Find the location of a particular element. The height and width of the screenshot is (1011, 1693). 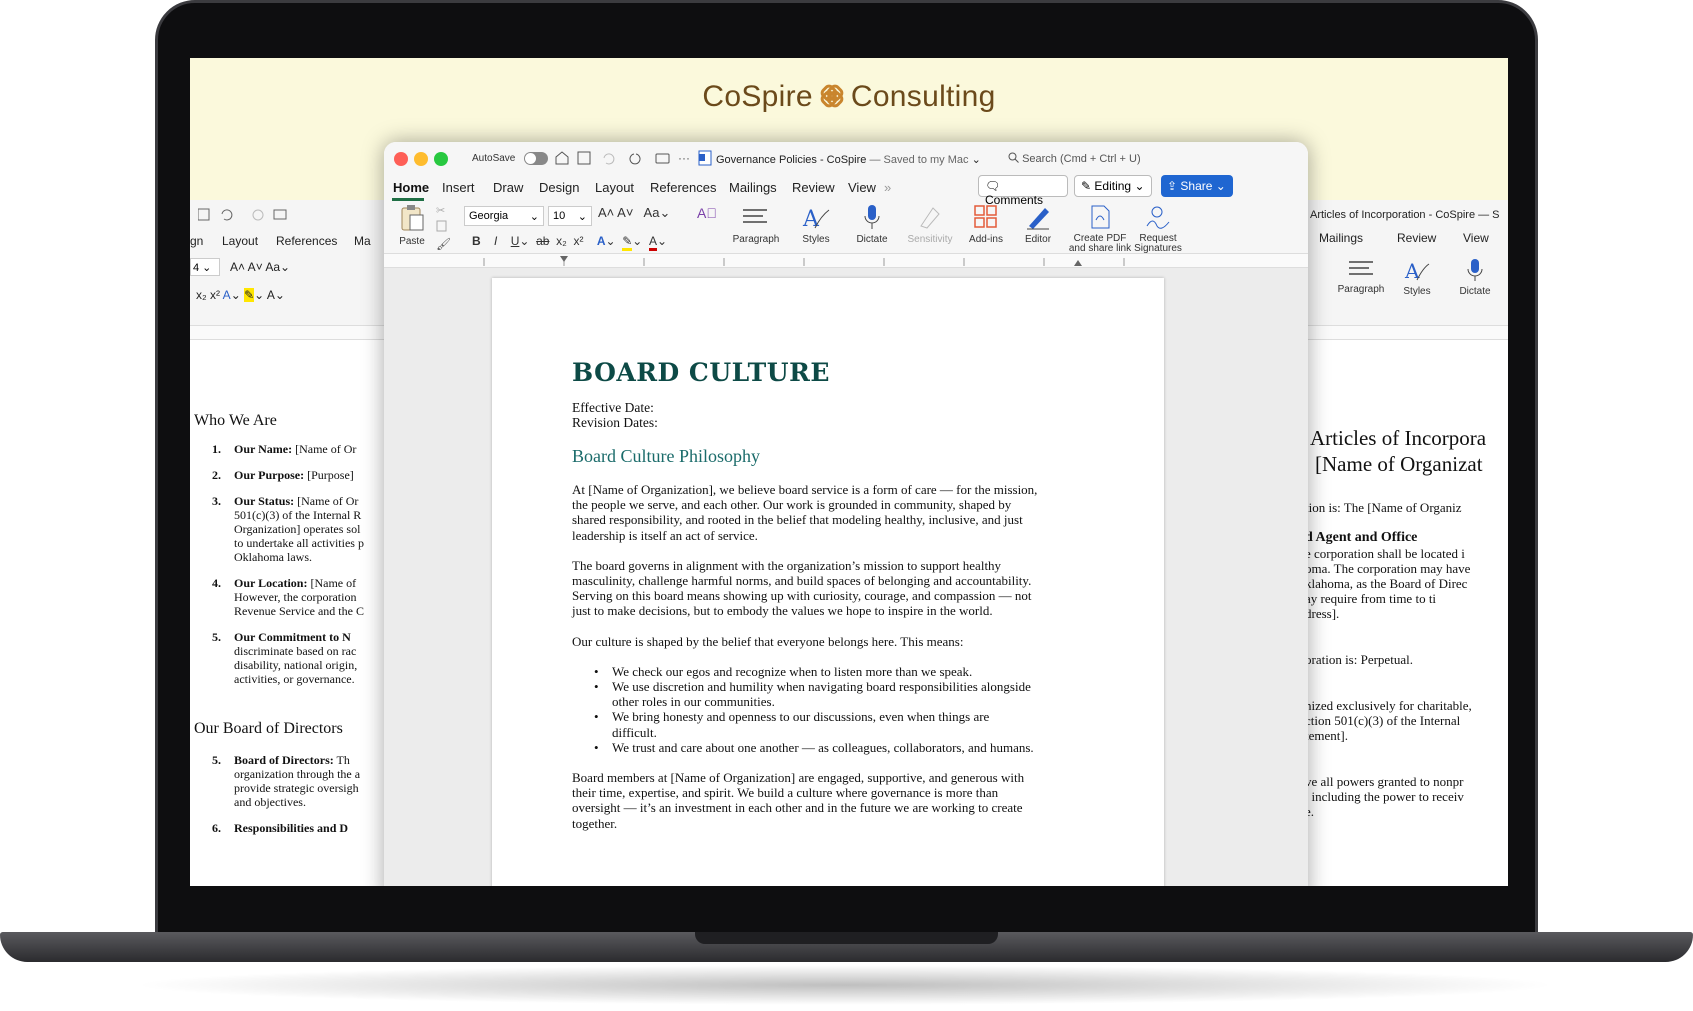

main-ruler is located at coordinates (846, 261).